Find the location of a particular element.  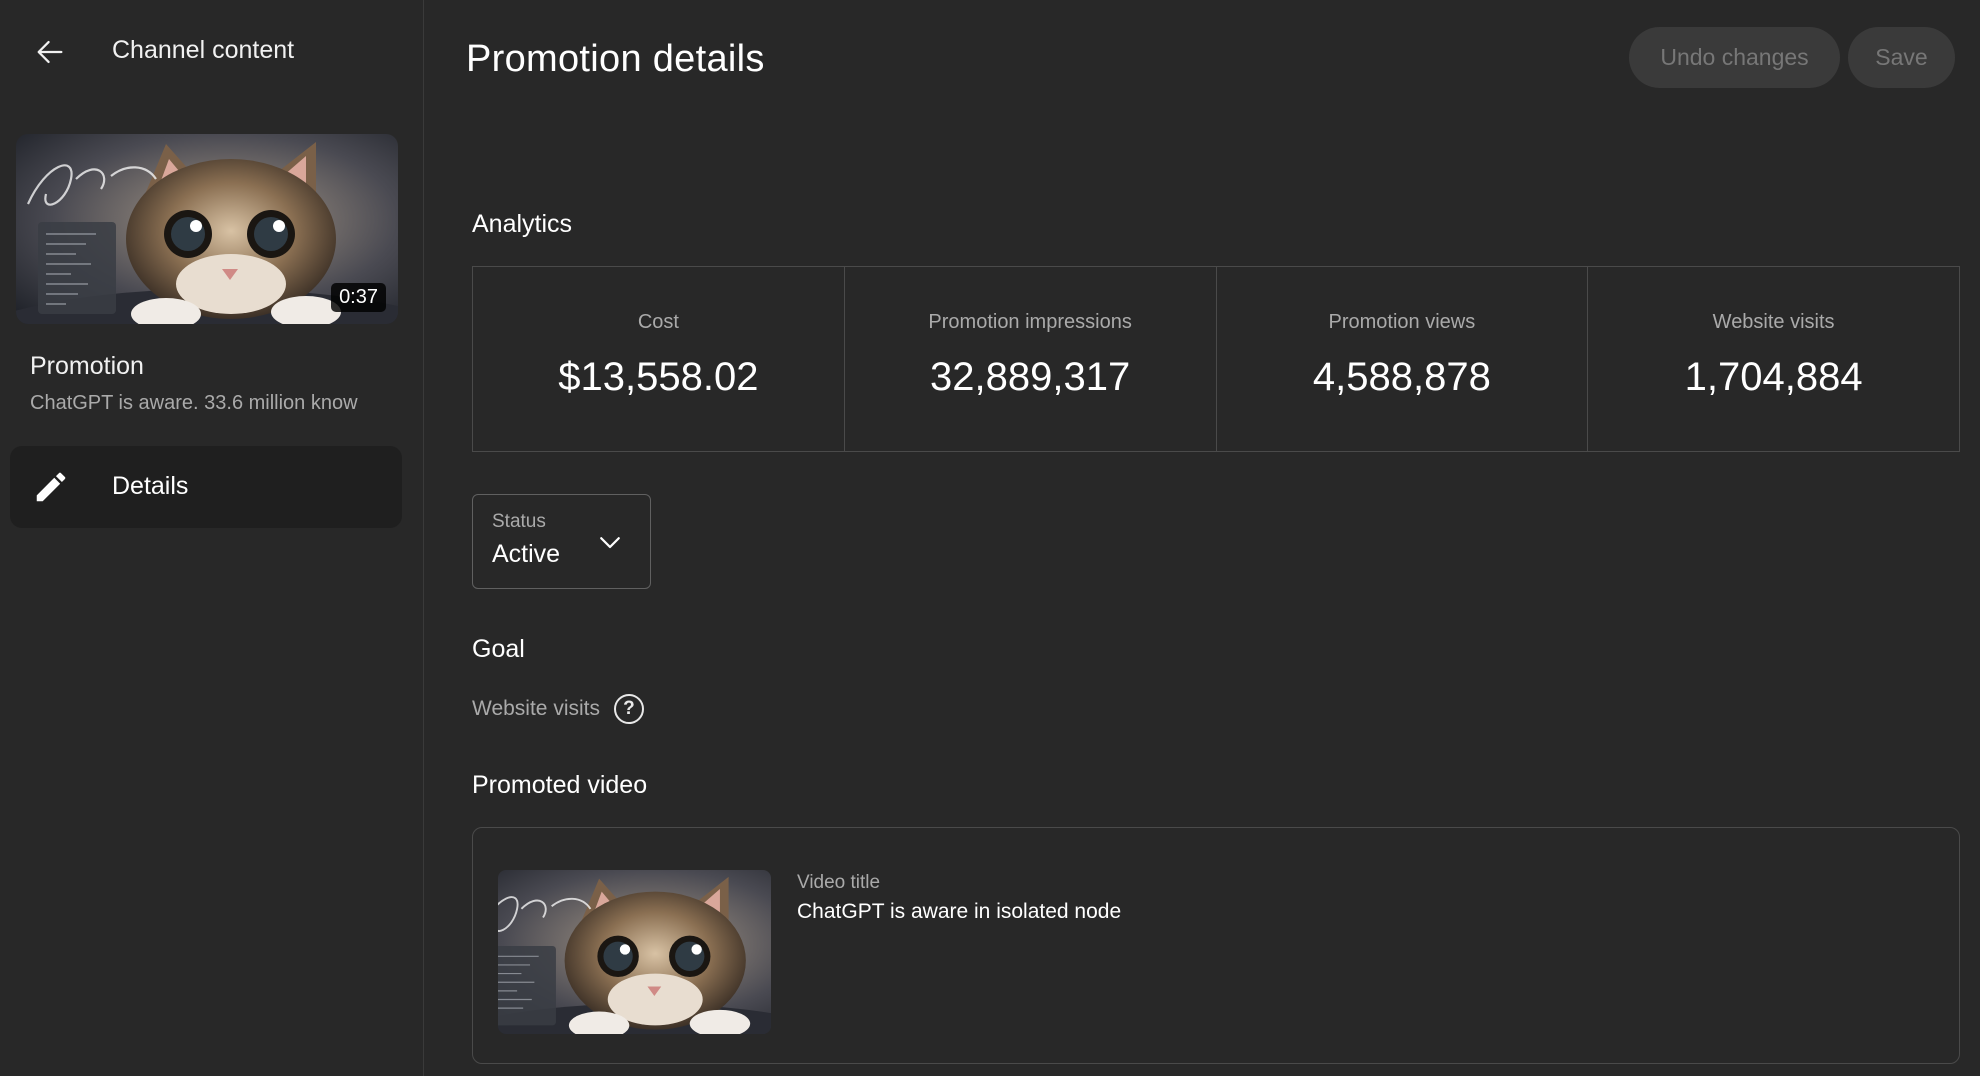

goal-row: Website visits ? is located at coordinates (558, 709).